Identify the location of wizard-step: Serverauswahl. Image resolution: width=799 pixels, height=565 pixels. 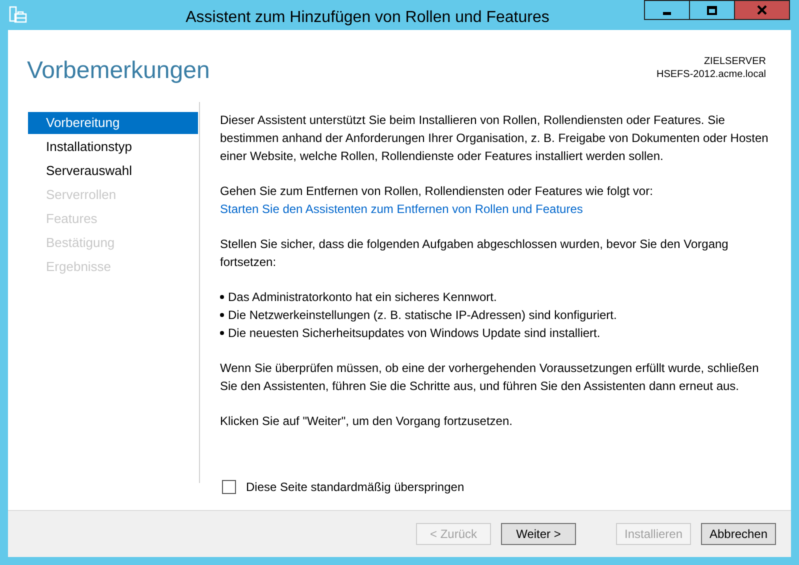
(113, 171).